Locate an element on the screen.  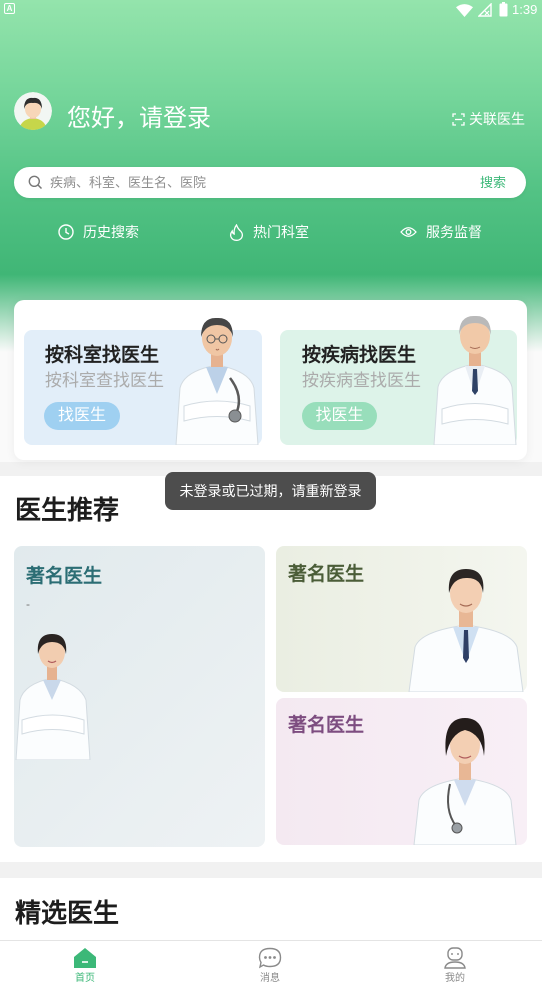
search-input: 疾病、科室、医生名、医院 is located at coordinates (128, 182).